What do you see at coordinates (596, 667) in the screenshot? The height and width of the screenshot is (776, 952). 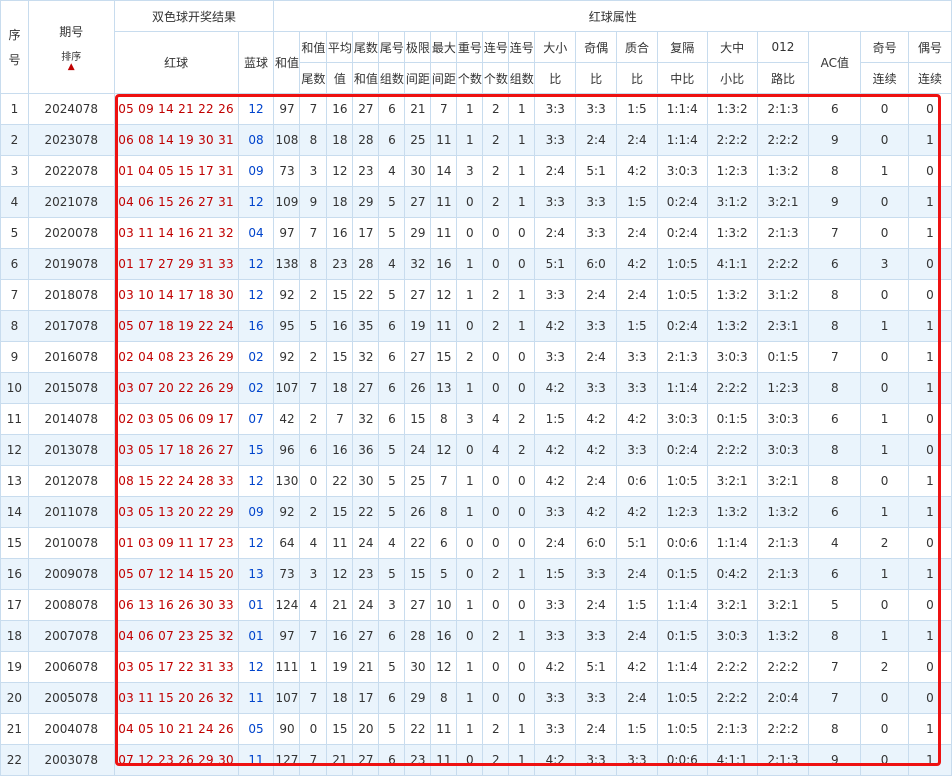 I see `odd-even-ratio-cell: 5:1` at bounding box center [596, 667].